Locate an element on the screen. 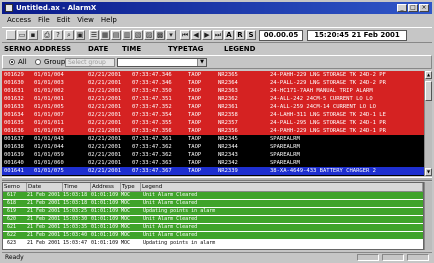  col-legend: LEGEND is located at coordinates (239, 49).